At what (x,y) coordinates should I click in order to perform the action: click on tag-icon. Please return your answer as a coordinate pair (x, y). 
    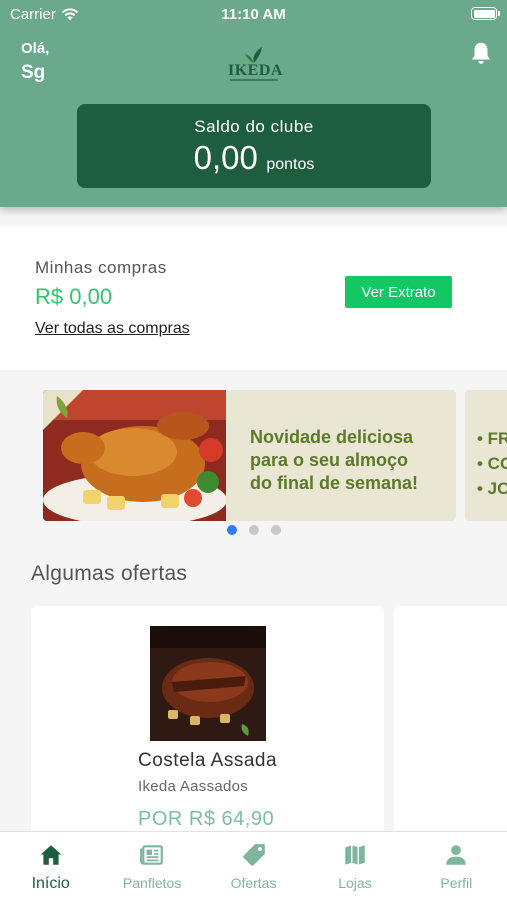
    Looking at the image, I should click on (253, 855).